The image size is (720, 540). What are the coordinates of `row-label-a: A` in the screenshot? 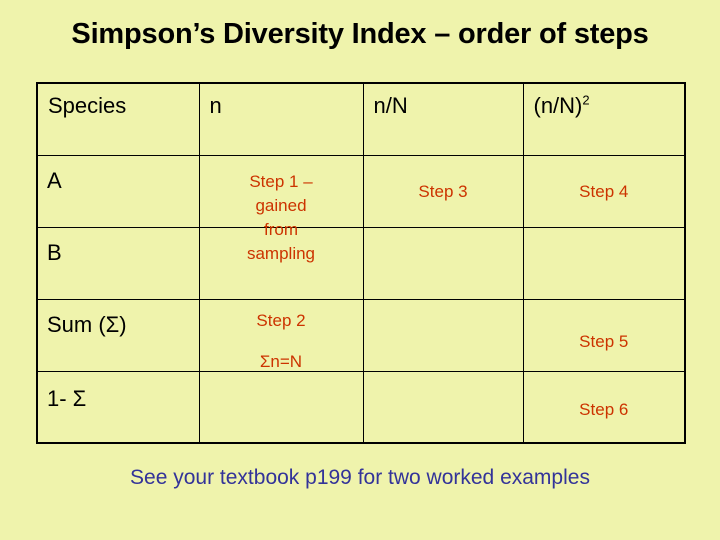 It's located at (54, 180).